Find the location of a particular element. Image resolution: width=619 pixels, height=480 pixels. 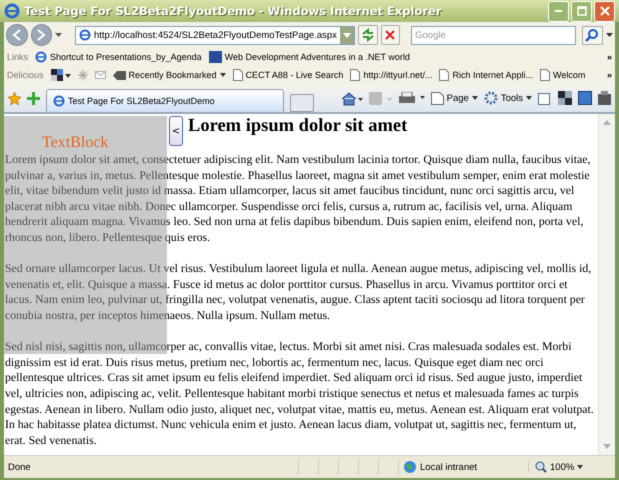

windows-icon is located at coordinates (565, 98).